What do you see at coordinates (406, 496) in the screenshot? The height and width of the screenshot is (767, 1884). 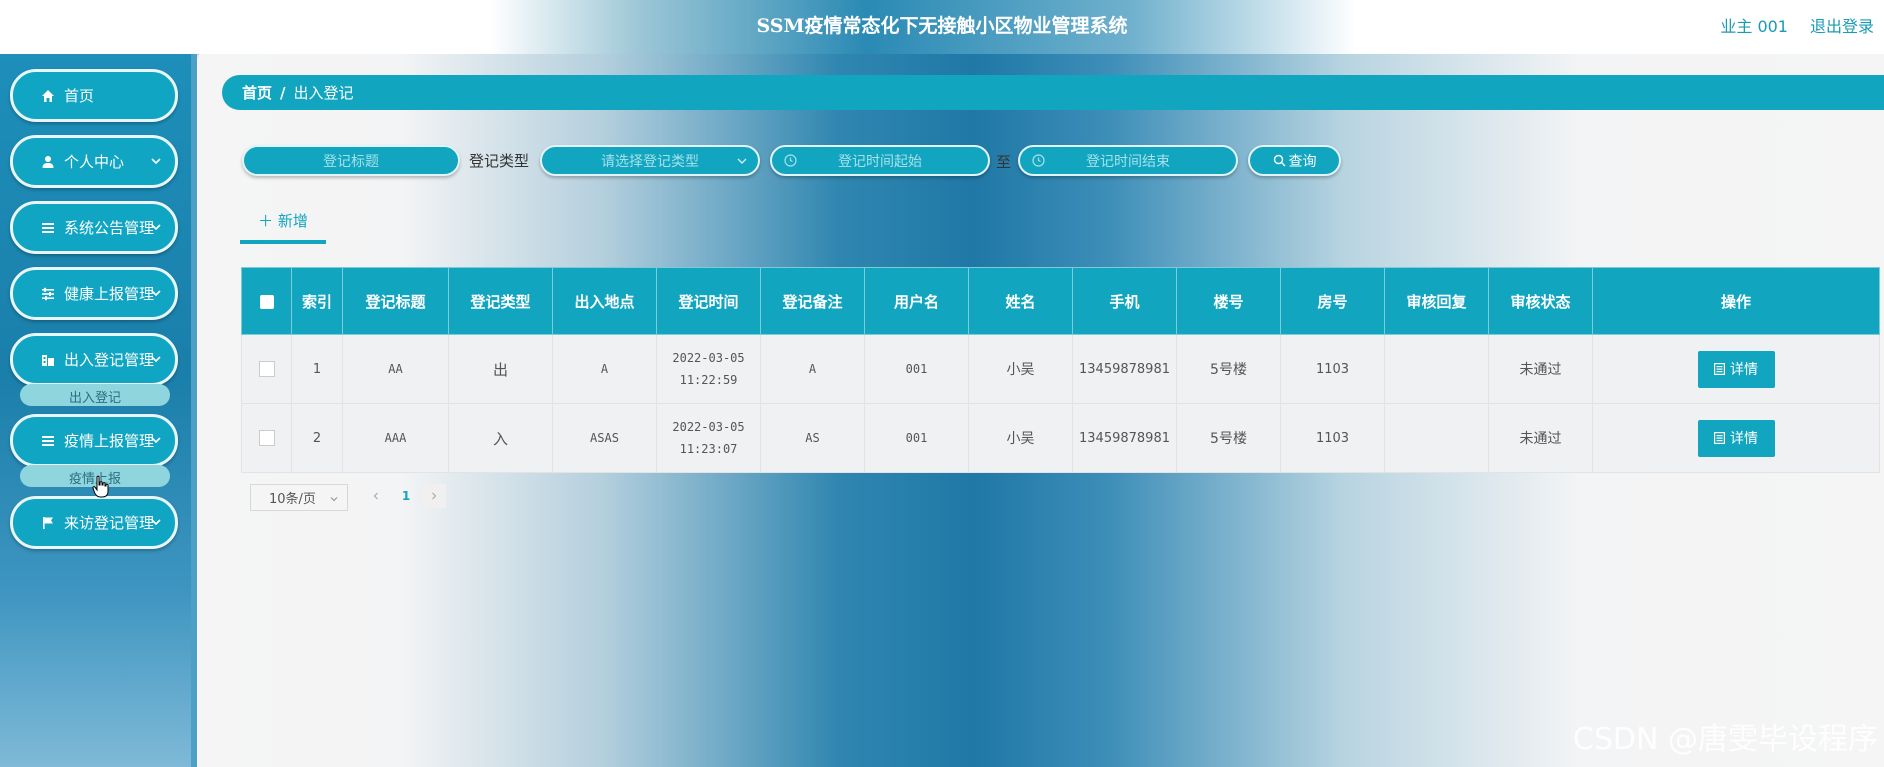 I see `page-number: 1` at bounding box center [406, 496].